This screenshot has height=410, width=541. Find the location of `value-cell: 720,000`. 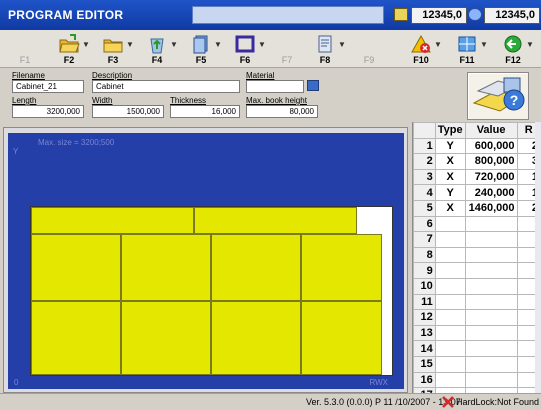

value-cell: 720,000 is located at coordinates (491, 177).